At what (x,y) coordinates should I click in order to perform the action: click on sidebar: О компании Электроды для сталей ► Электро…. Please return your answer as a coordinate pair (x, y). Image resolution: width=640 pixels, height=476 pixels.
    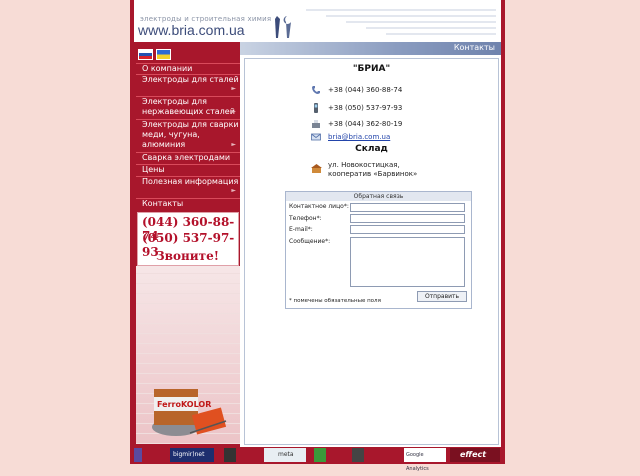
    Looking at the image, I should click on (187, 254).